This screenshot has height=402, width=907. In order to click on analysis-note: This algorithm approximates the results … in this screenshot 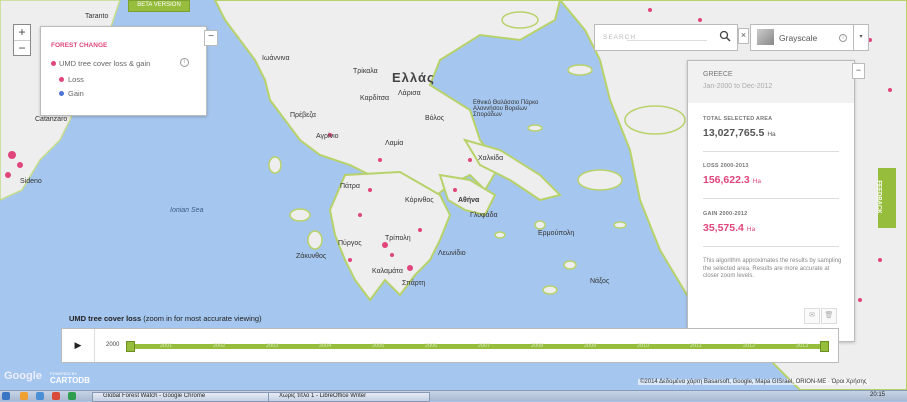, I will do `click(772, 268)`.